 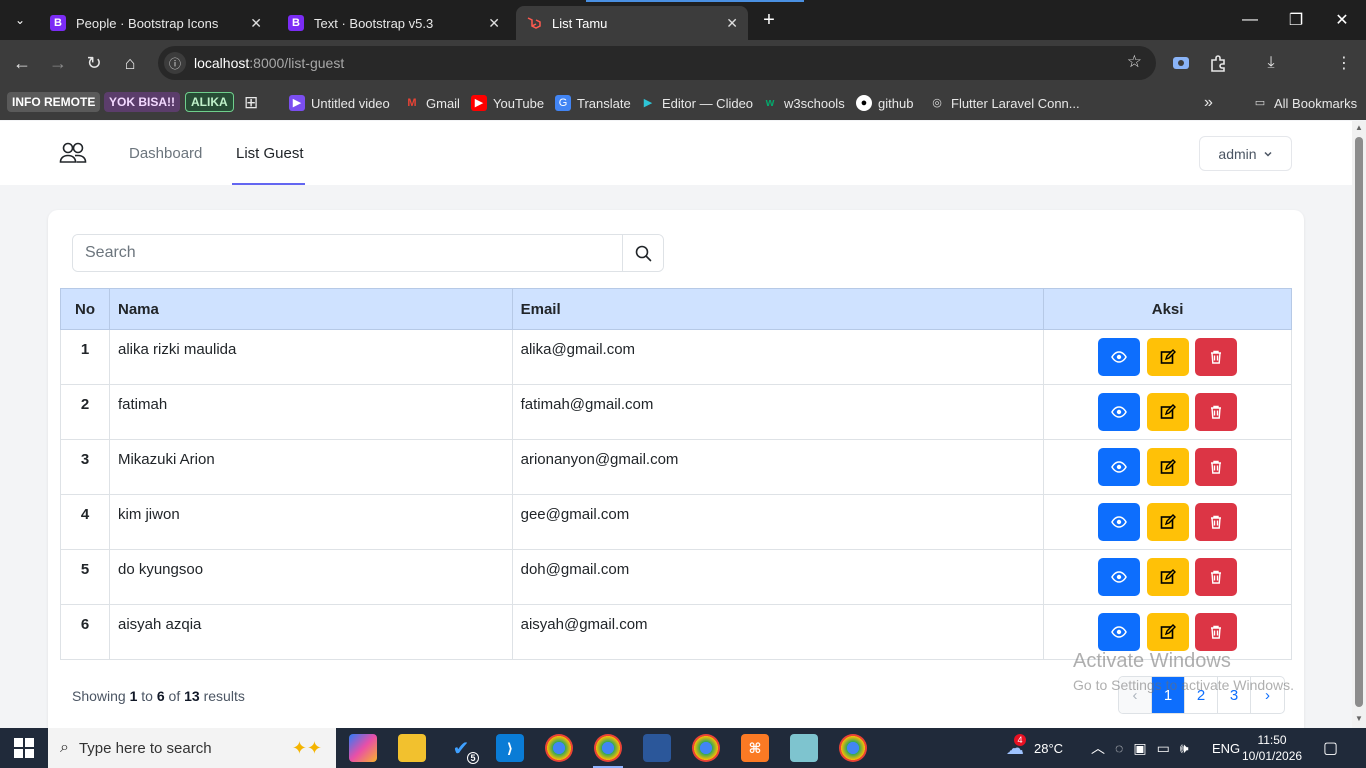 What do you see at coordinates (1163, 748) in the screenshot?
I see `battery-icon: ▭` at bounding box center [1163, 748].